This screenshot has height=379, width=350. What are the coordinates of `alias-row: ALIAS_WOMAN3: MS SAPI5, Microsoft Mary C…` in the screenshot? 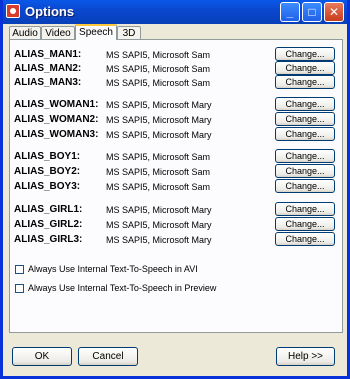 It's located at (177, 135).